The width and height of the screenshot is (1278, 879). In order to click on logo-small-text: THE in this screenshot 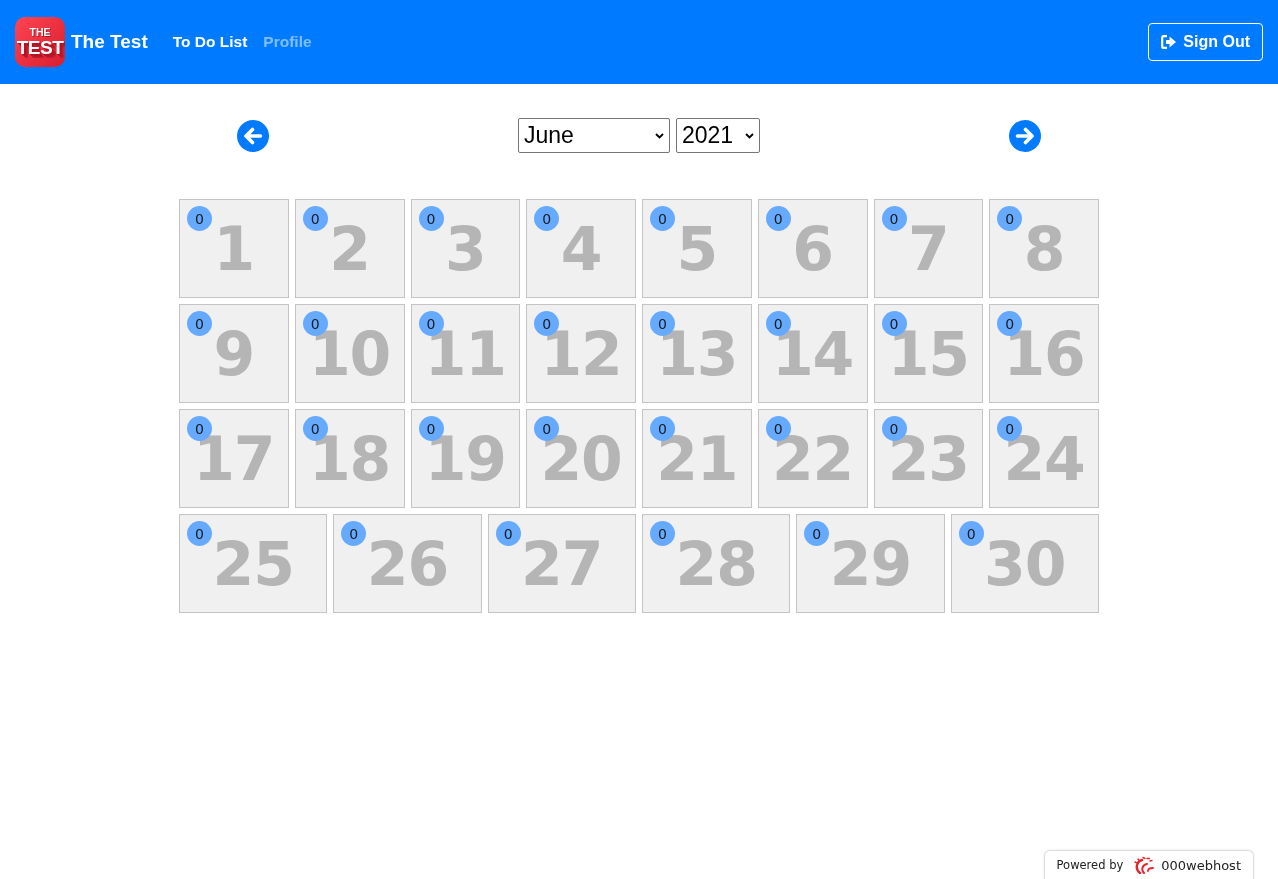, I will do `click(40, 32)`.